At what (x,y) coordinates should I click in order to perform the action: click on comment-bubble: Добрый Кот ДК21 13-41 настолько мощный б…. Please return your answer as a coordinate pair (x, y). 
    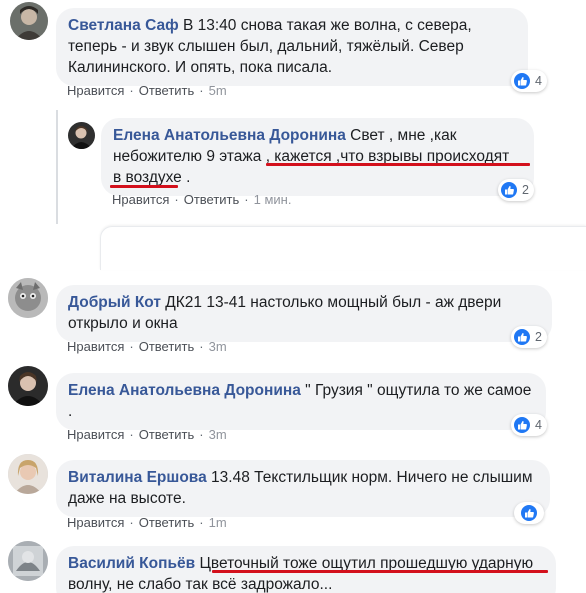
    Looking at the image, I should click on (304, 313).